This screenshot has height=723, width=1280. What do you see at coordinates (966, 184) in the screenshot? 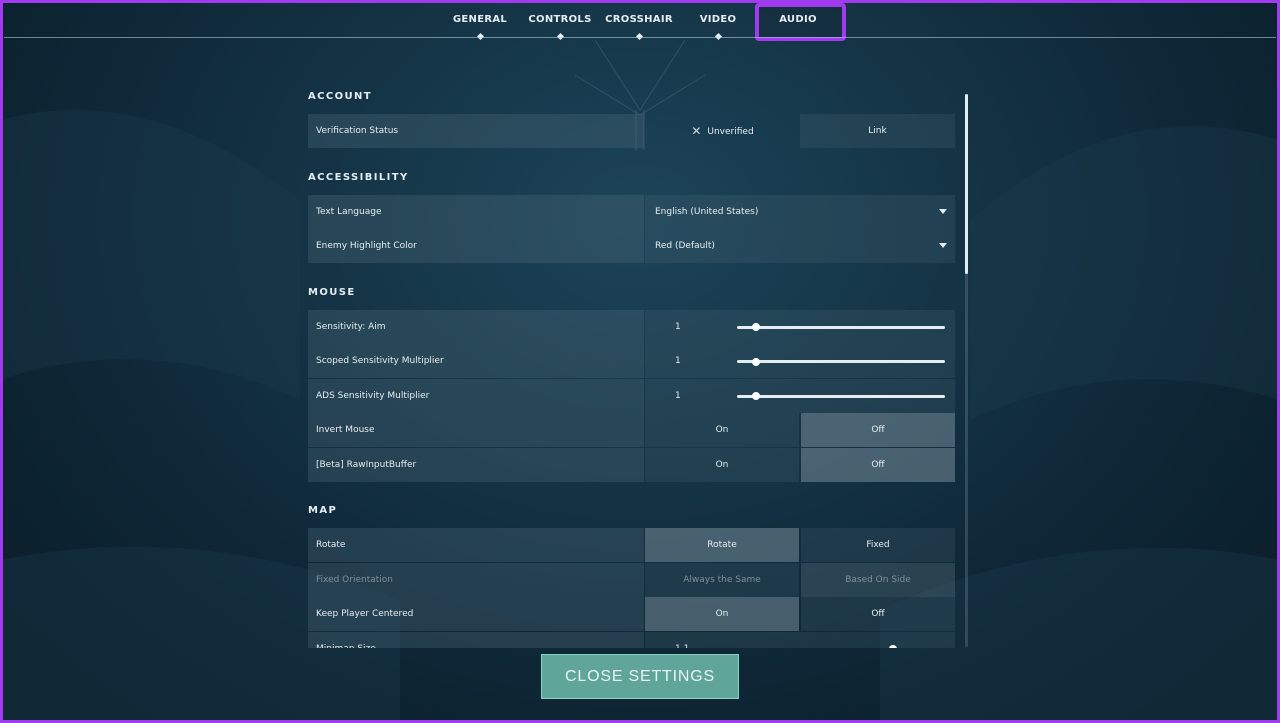
I see `scrollbar-thumb` at bounding box center [966, 184].